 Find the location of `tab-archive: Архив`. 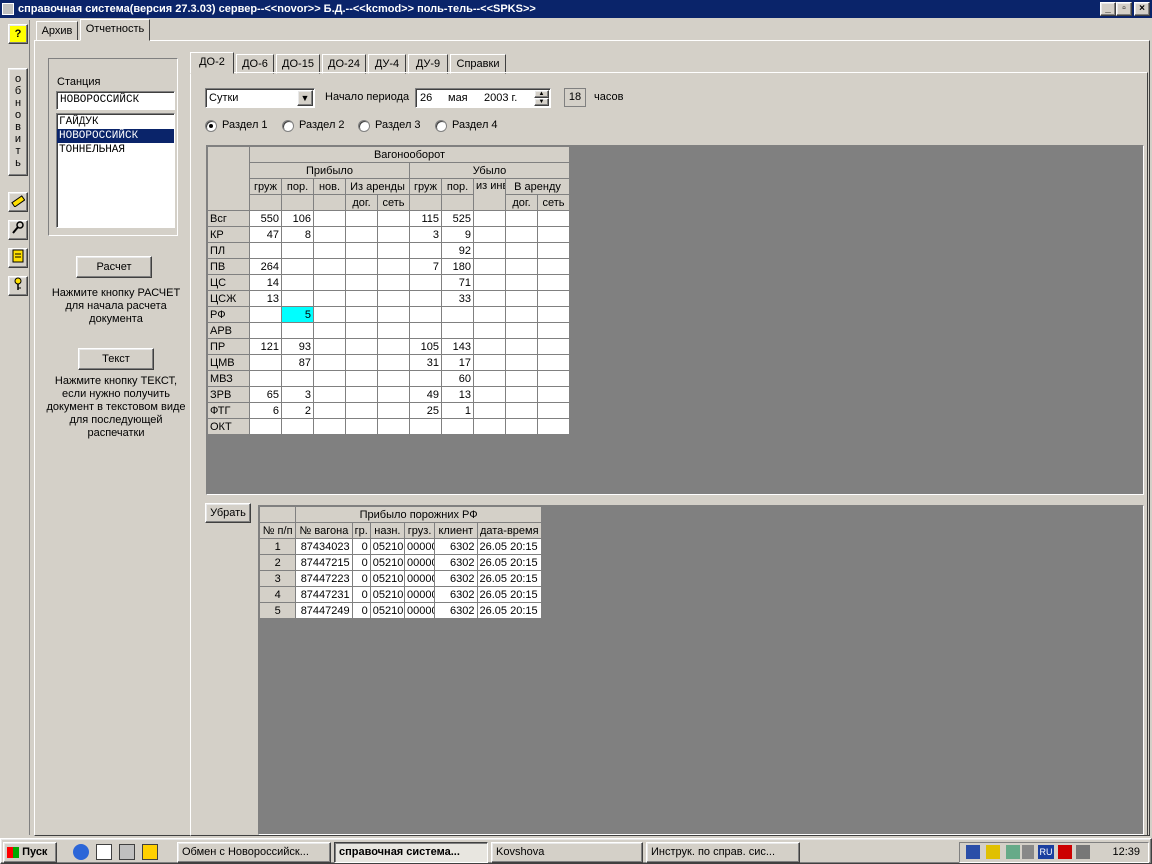

tab-archive: Архив is located at coordinates (57, 31).